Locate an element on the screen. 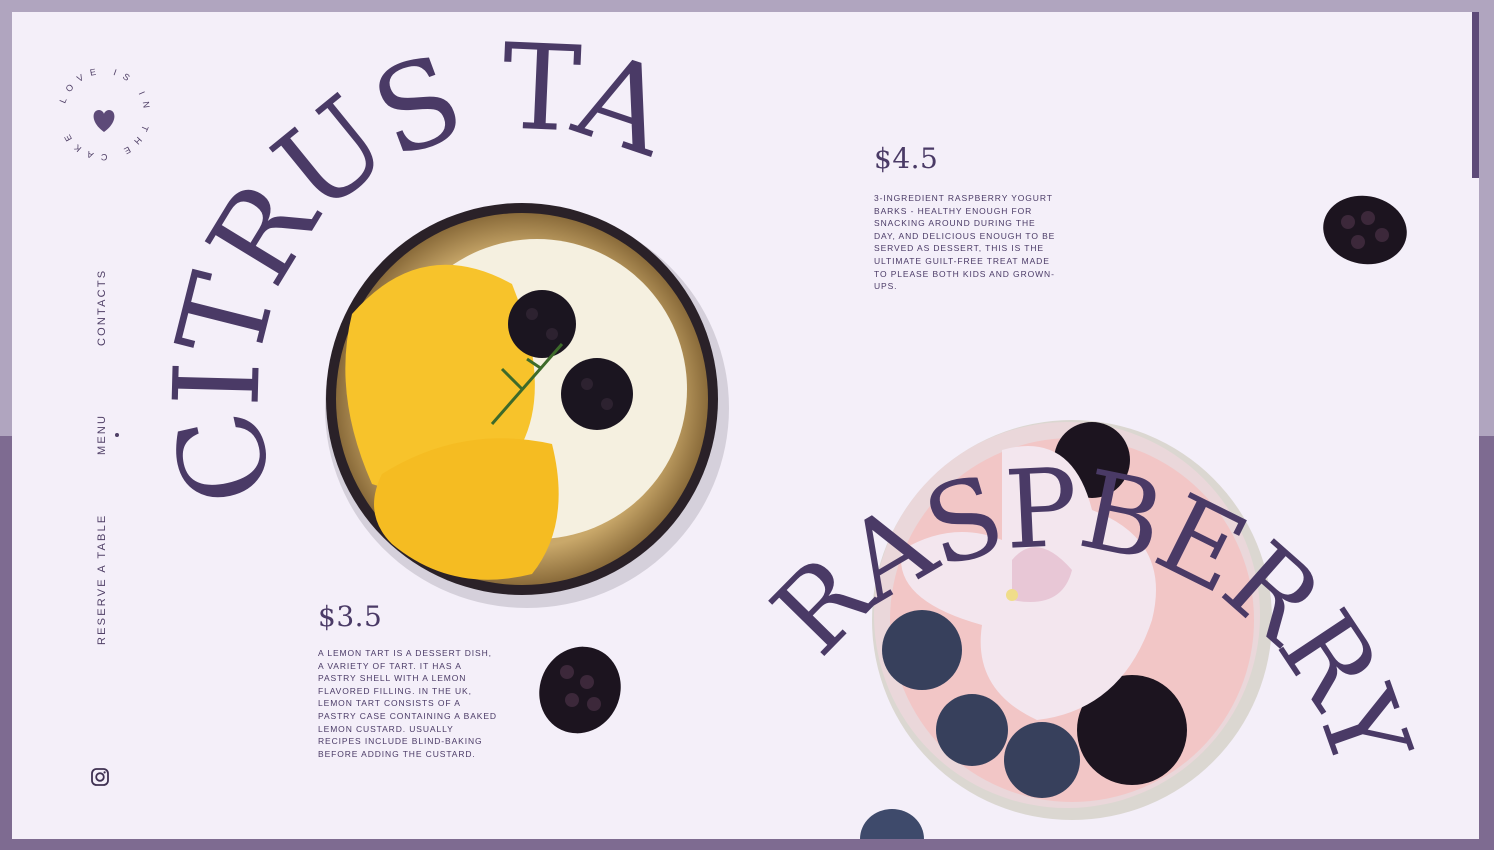  nav-reserve-table: RESERVE A TABLE is located at coordinates (102, 579).